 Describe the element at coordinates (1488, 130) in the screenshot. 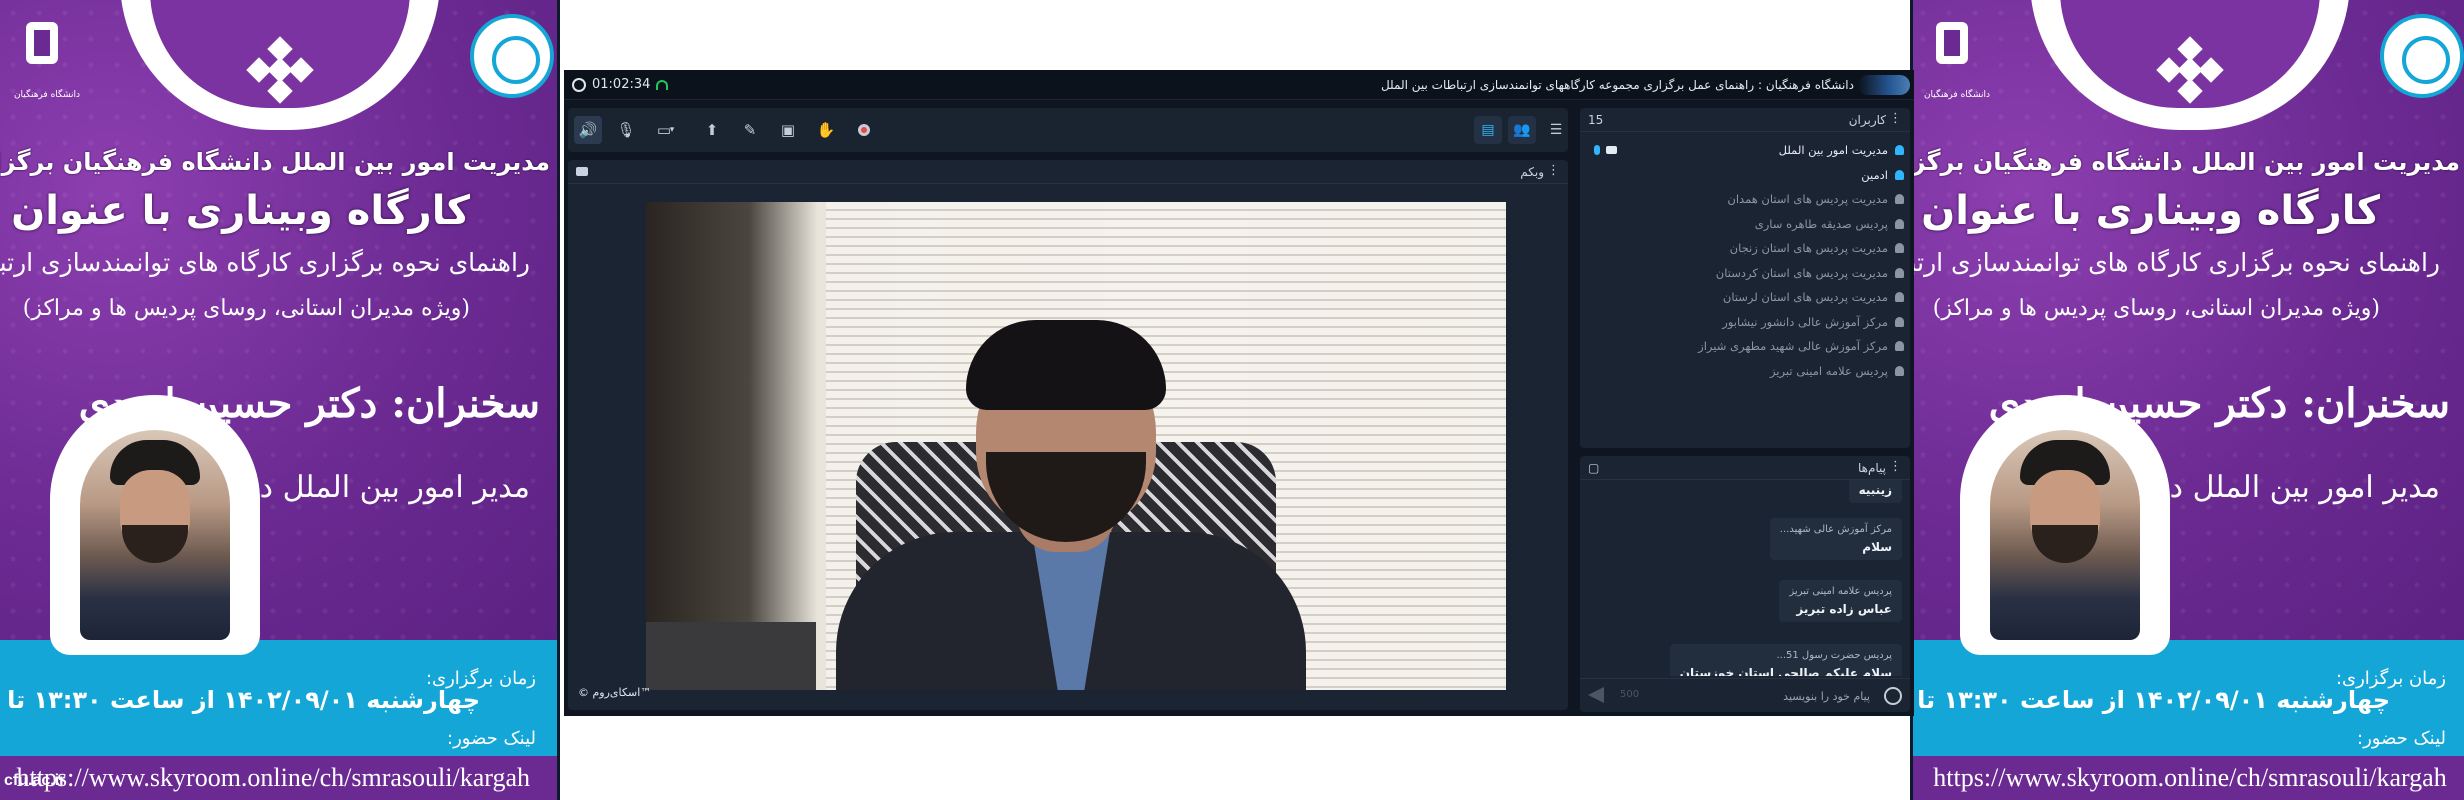

I see `chat-icon: ▤` at that location.